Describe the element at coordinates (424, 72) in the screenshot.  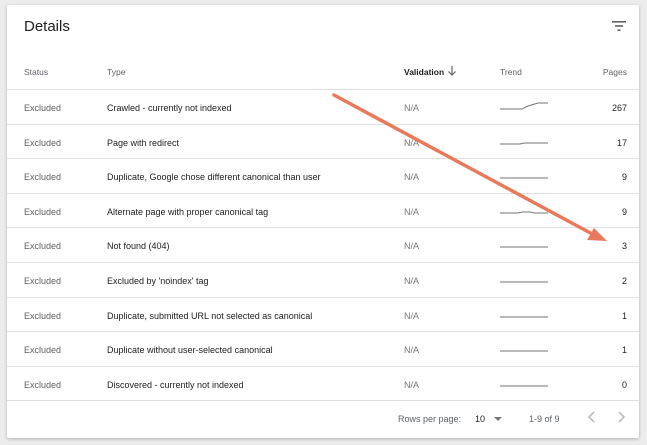
I see `col-header-validation: Validation` at that location.